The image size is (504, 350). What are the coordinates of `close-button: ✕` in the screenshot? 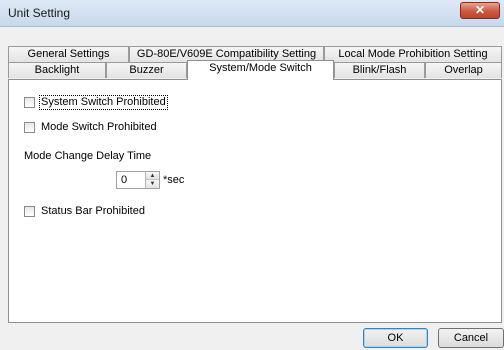 It's located at (480, 10).